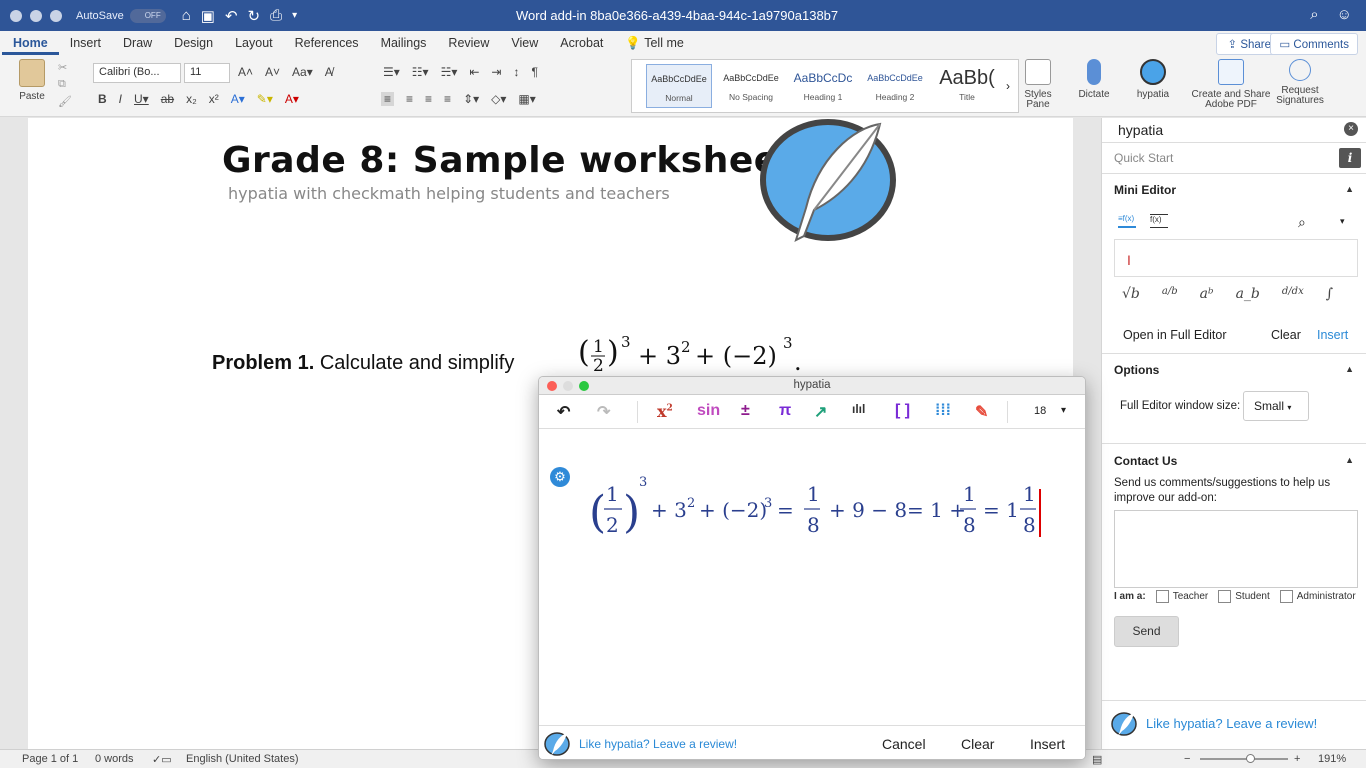 The image size is (1366, 768). What do you see at coordinates (167, 99) in the screenshot?
I see `strikethrough-icon: ab` at bounding box center [167, 99].